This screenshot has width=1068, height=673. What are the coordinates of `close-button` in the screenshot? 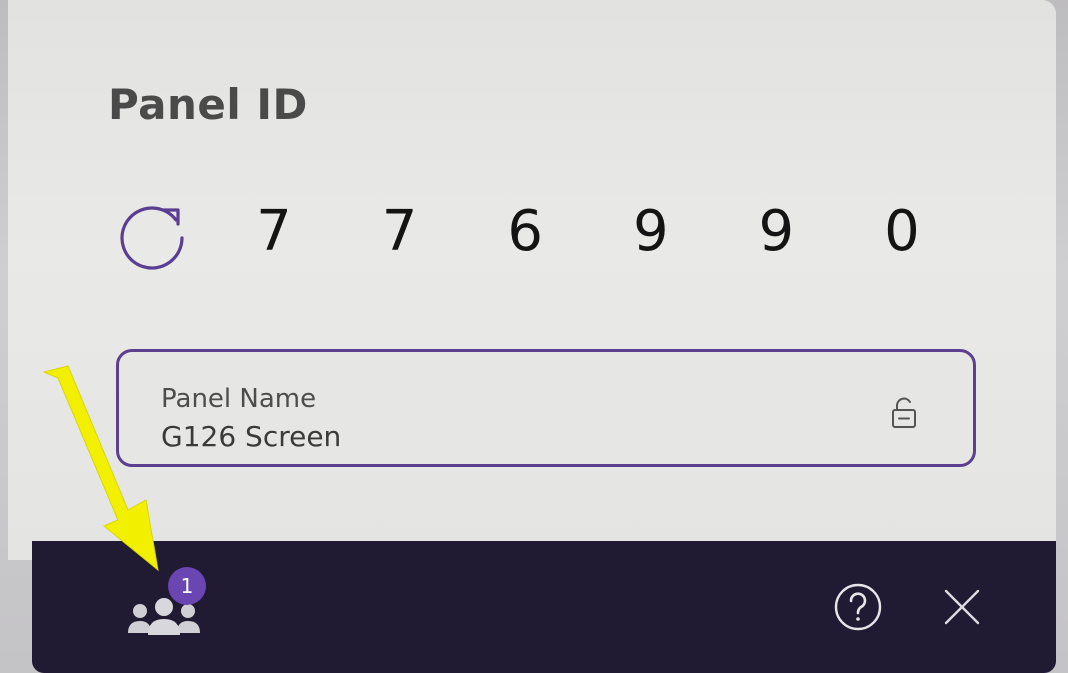 It's located at (962, 607).